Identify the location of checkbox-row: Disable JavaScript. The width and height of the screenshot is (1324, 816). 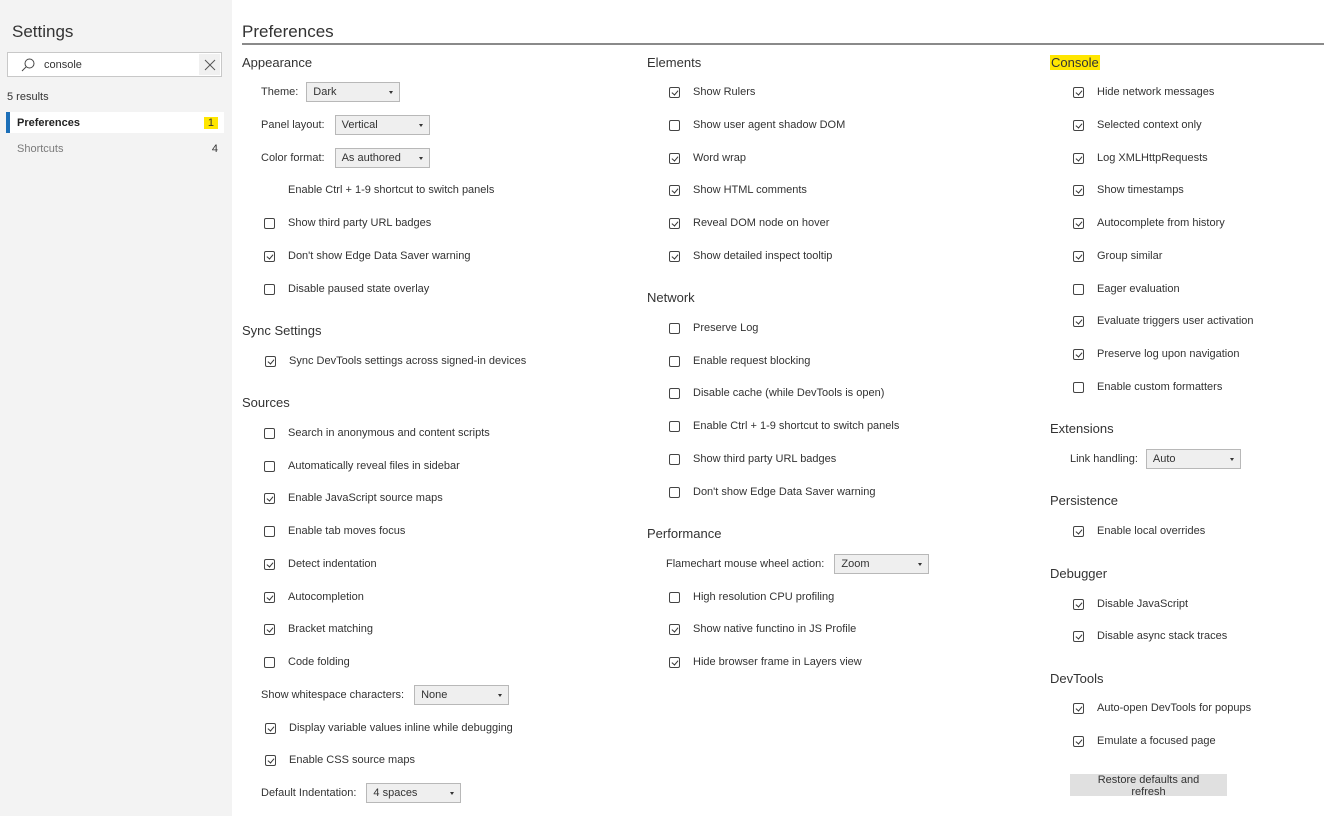
(1130, 604).